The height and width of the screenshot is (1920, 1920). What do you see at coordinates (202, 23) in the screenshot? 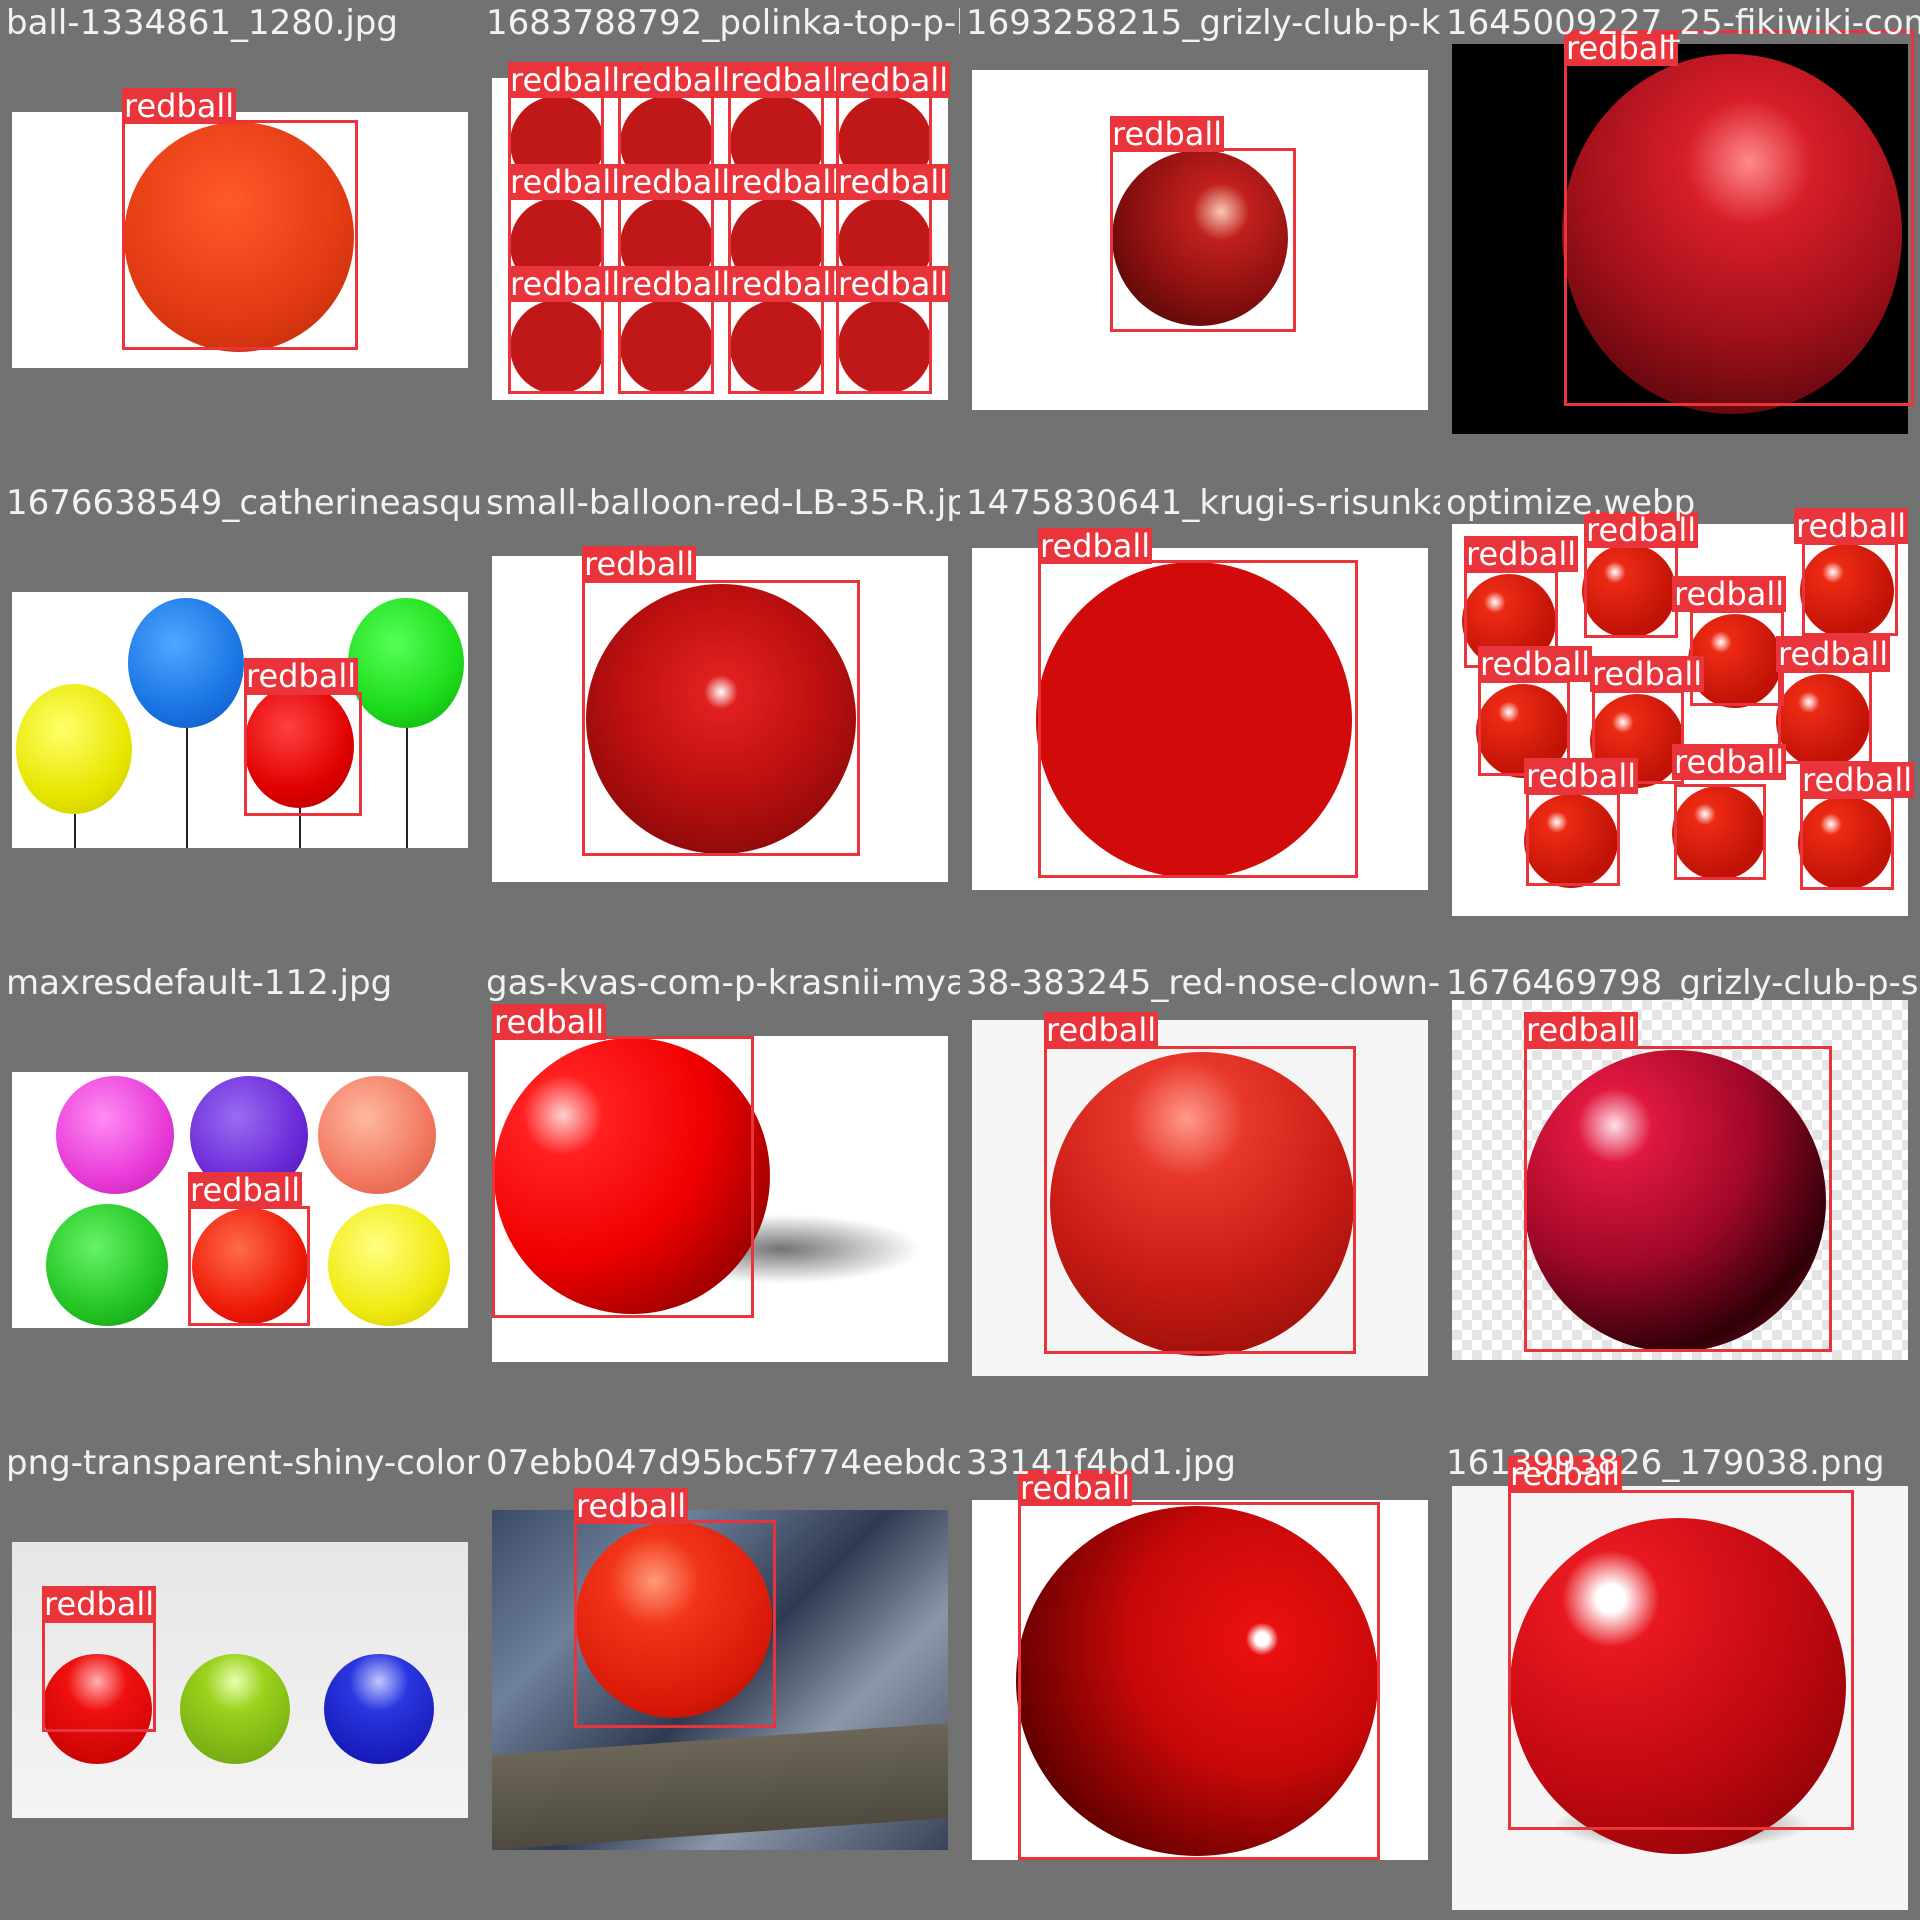
I see `cell-filename: ball-1334861_1280.jpg` at bounding box center [202, 23].